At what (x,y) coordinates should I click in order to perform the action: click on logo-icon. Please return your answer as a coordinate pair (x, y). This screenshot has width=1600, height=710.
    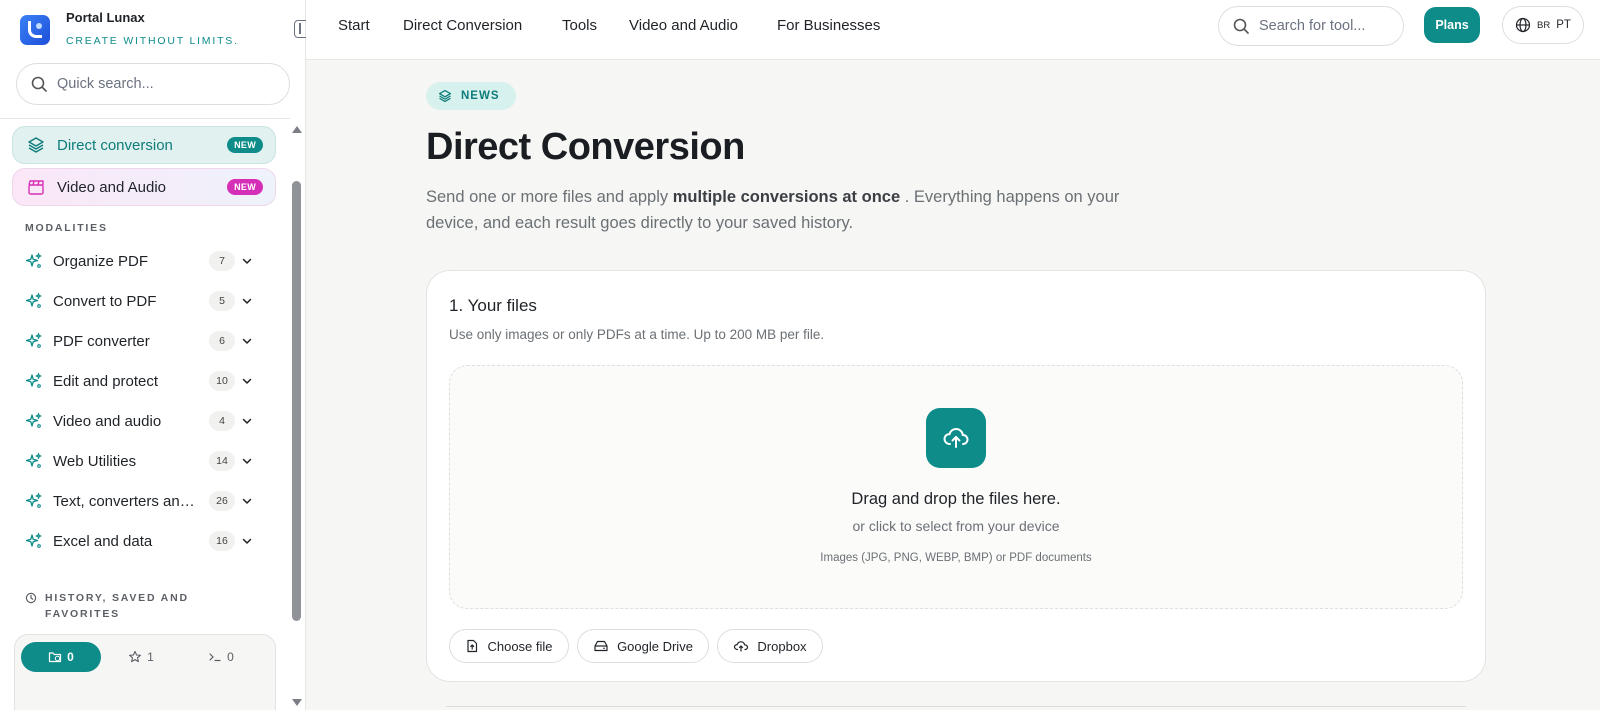
    Looking at the image, I should click on (35, 30).